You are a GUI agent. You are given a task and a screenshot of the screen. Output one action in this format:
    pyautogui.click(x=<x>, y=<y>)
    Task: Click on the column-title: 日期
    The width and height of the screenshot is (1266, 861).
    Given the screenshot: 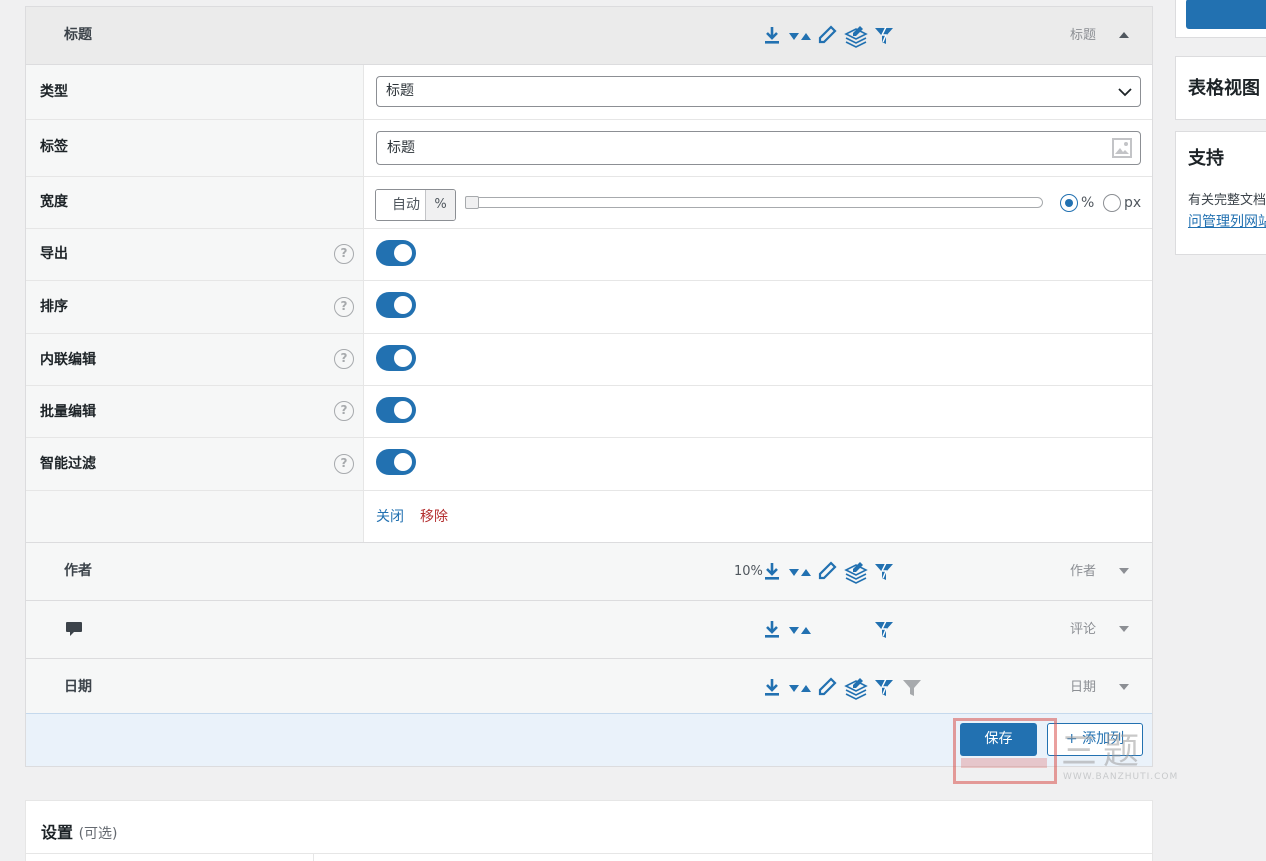 What is the action you would take?
    pyautogui.click(x=78, y=687)
    